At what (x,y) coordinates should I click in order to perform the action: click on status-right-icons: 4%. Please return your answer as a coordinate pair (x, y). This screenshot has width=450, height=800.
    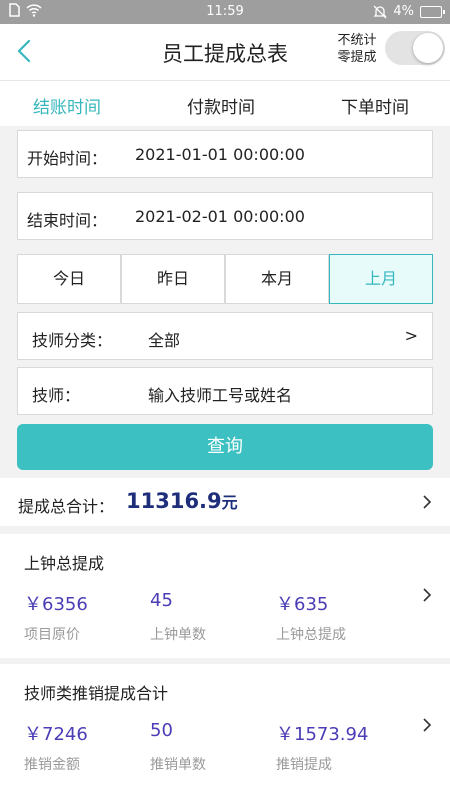
    Looking at the image, I should click on (409, 11).